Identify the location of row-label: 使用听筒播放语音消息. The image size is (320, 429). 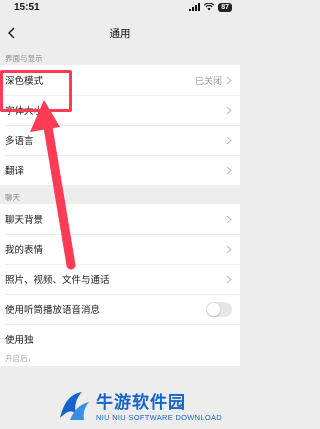
(53, 310).